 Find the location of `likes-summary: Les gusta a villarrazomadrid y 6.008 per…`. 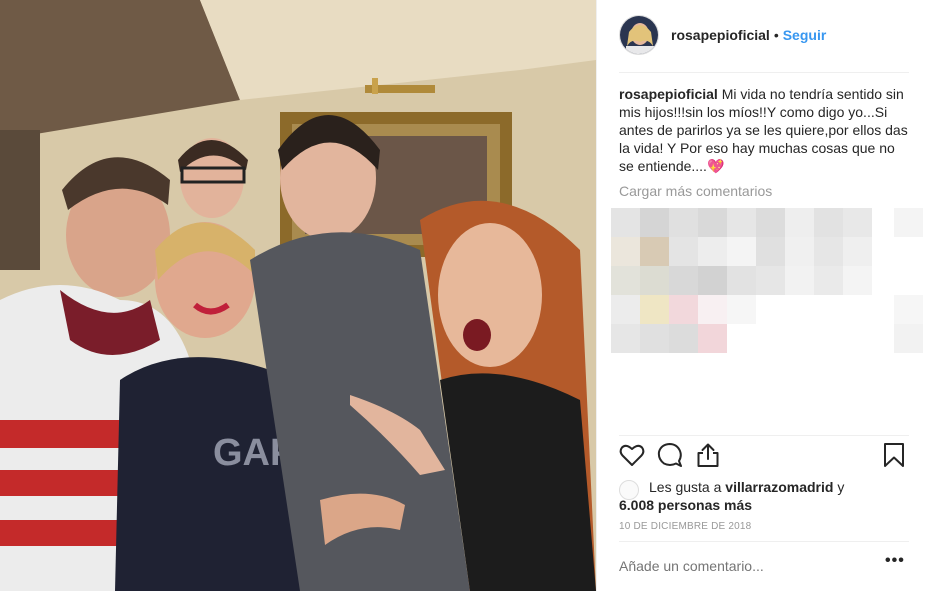

likes-summary: Les gusta a villarrazomadrid y 6.008 per… is located at coordinates (764, 498).